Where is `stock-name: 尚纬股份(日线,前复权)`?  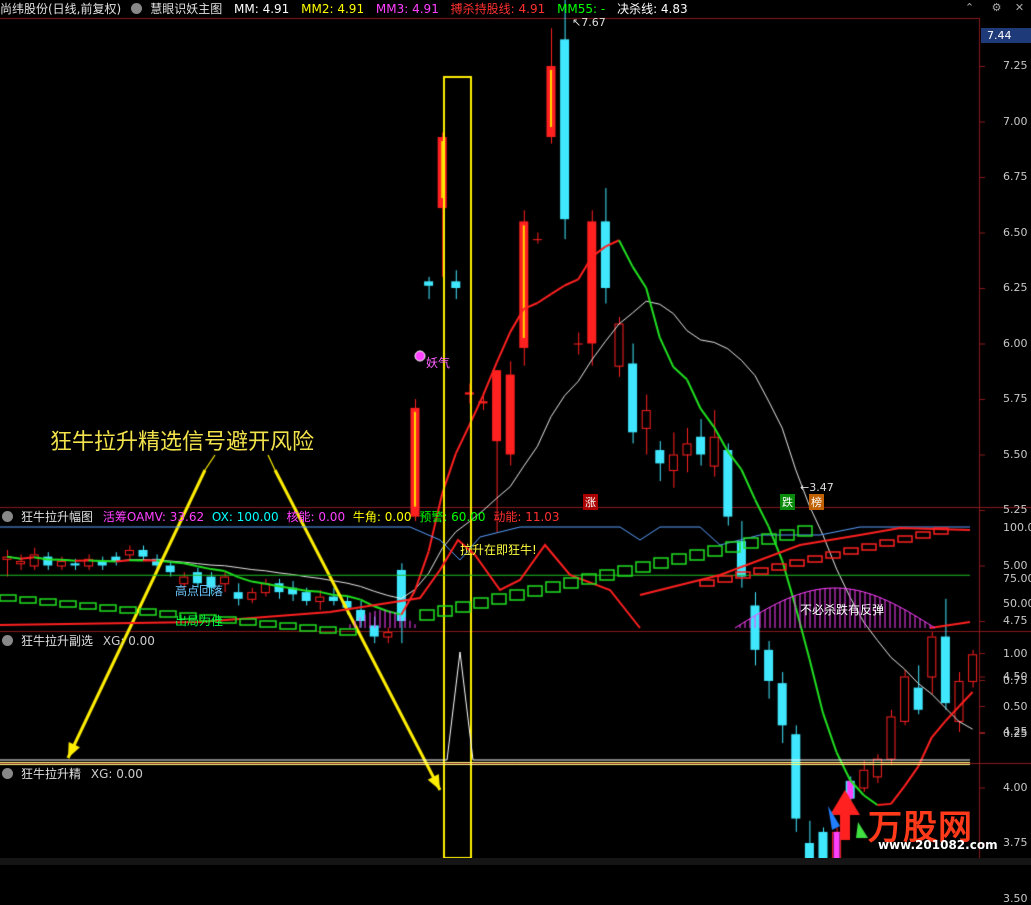
stock-name: 尚纬股份(日线,前复权) is located at coordinates (60, 9).